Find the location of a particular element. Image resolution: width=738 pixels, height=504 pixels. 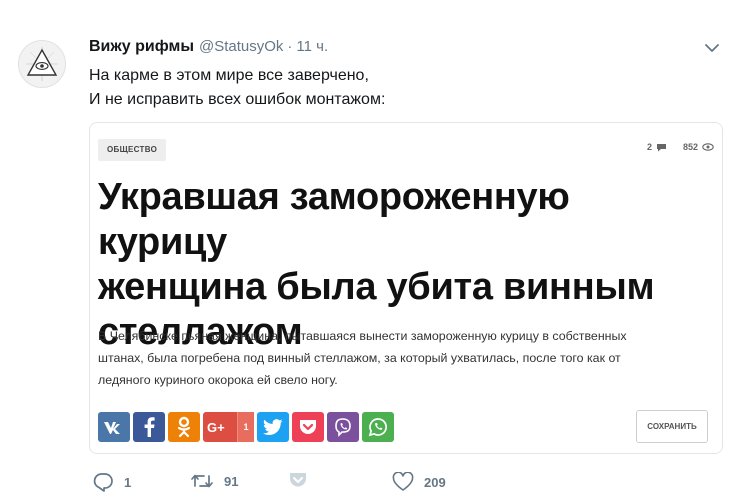

tweet-actions: 1 91 209 is located at coordinates (339, 486).